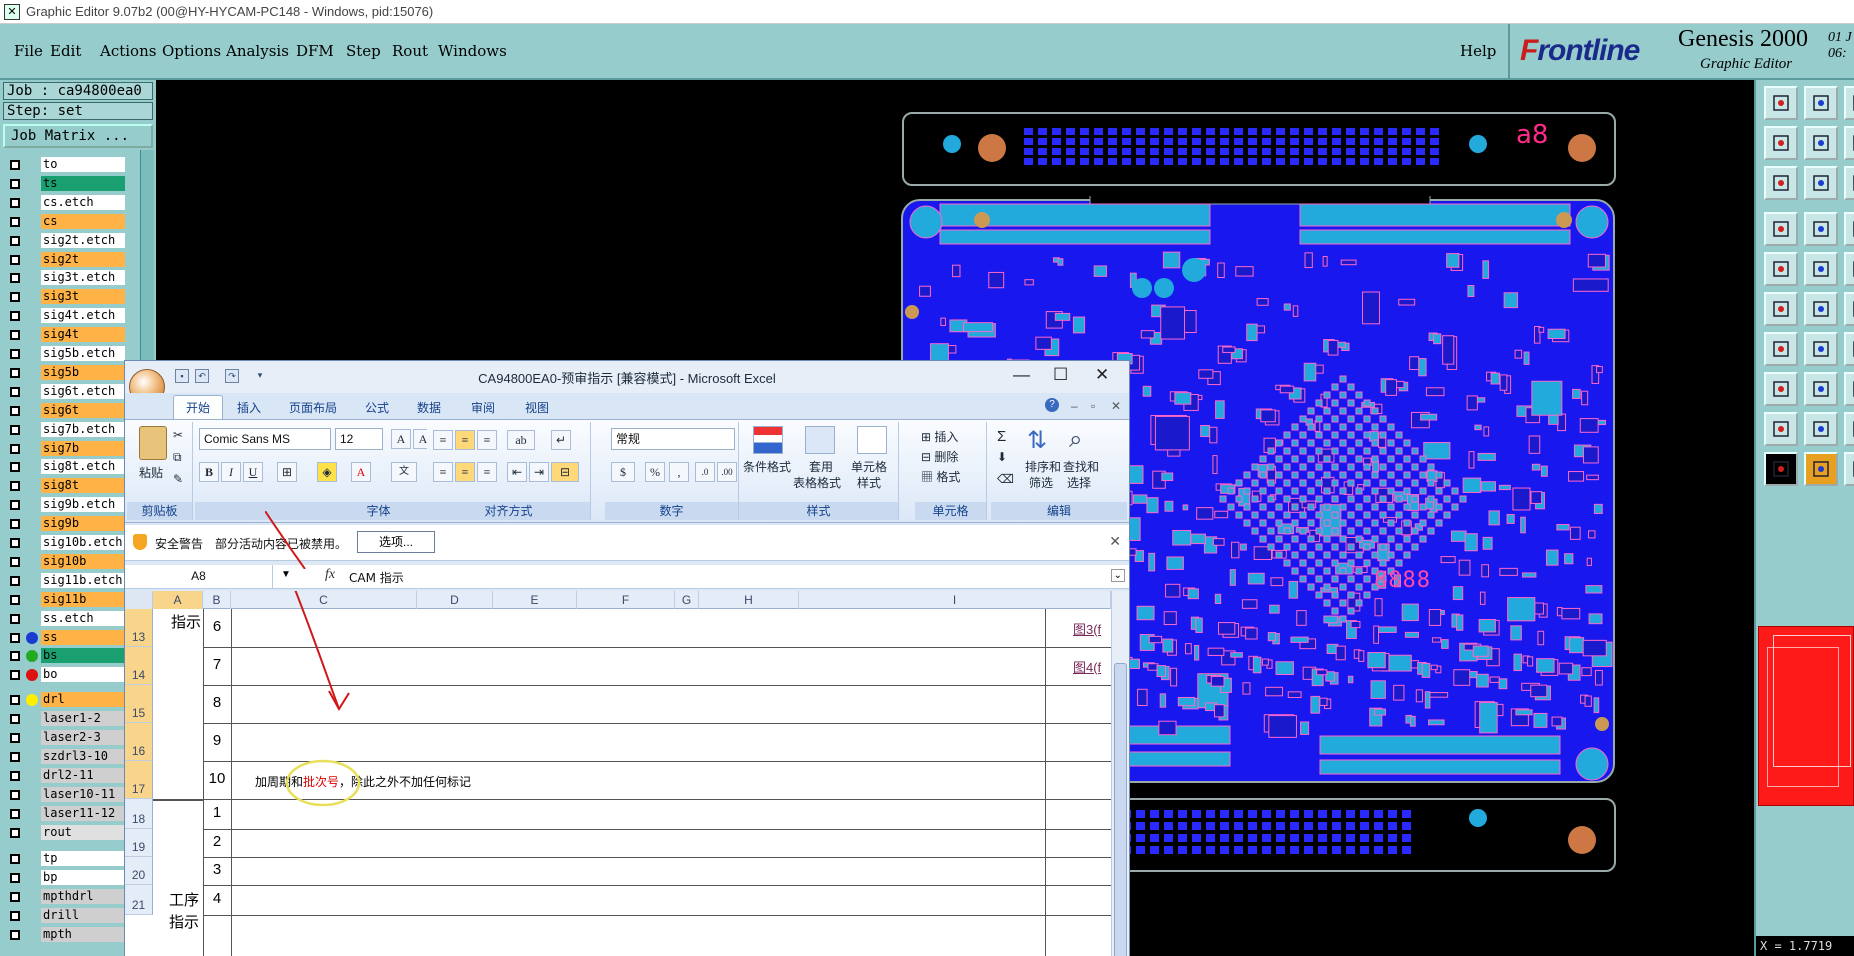 Image resolution: width=1854 pixels, height=956 pixels. I want to click on menu-file: File, so click(28, 51).